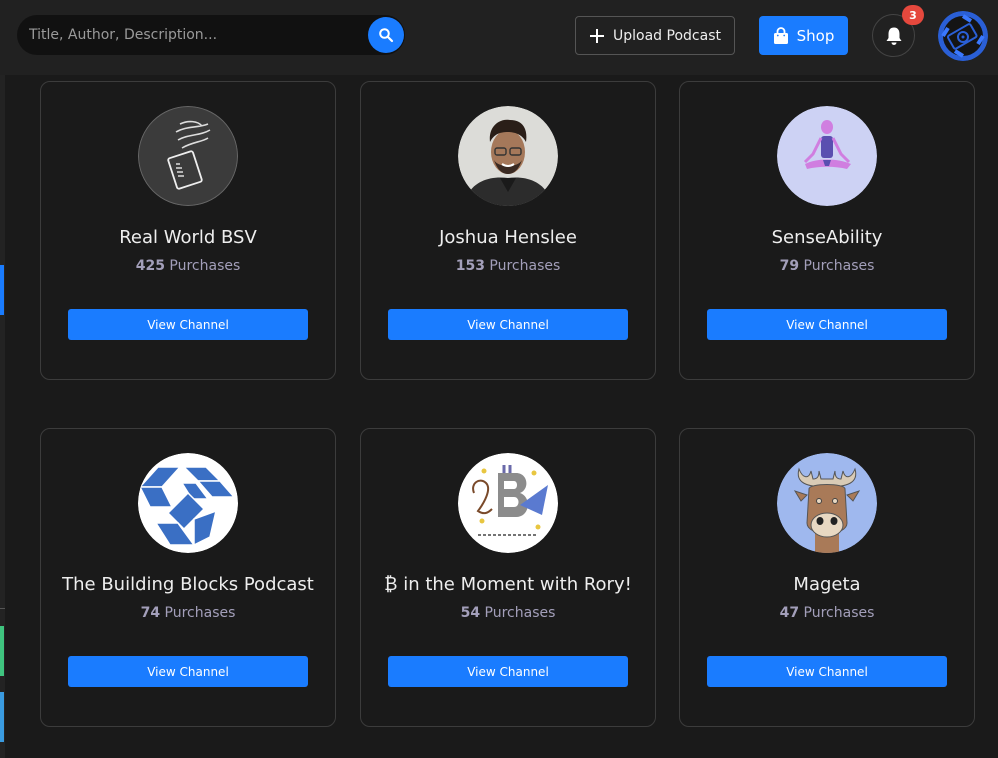 This screenshot has width=998, height=758. I want to click on channel-name: SenseAbility, so click(827, 237).